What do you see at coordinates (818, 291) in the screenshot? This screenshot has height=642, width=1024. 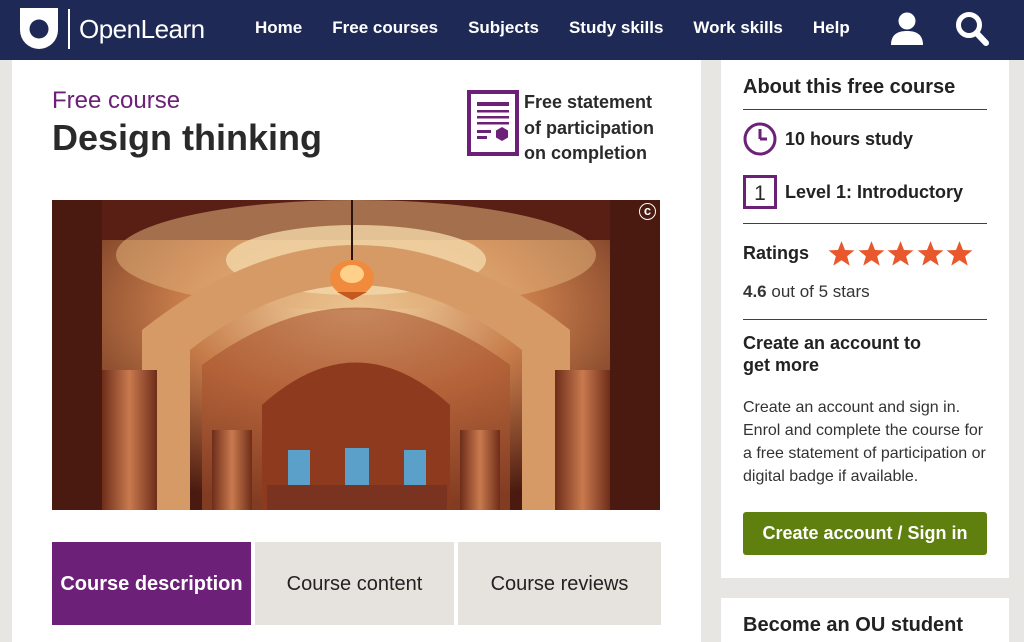 I see `rating-suffix: out of 5 stars` at bounding box center [818, 291].